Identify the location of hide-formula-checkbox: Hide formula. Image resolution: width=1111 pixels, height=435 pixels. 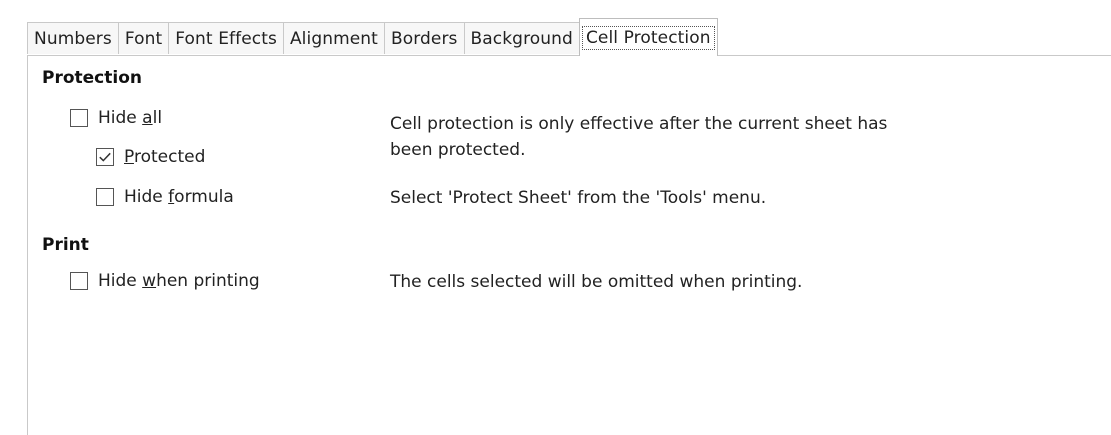
(165, 197).